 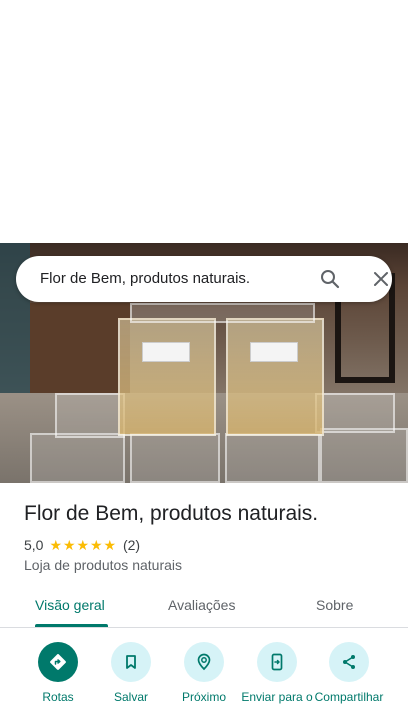 What do you see at coordinates (130, 697) in the screenshot?
I see `save-label: Salvar` at bounding box center [130, 697].